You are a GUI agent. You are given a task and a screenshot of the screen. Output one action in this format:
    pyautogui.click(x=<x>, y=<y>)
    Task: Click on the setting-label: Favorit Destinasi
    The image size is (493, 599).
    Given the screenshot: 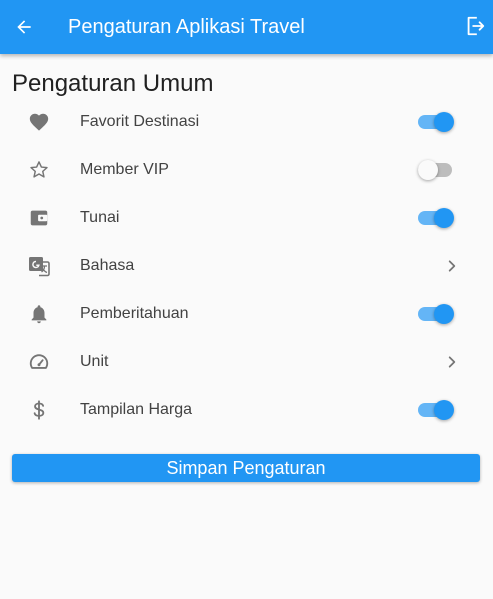 What is the action you would take?
    pyautogui.click(x=140, y=121)
    